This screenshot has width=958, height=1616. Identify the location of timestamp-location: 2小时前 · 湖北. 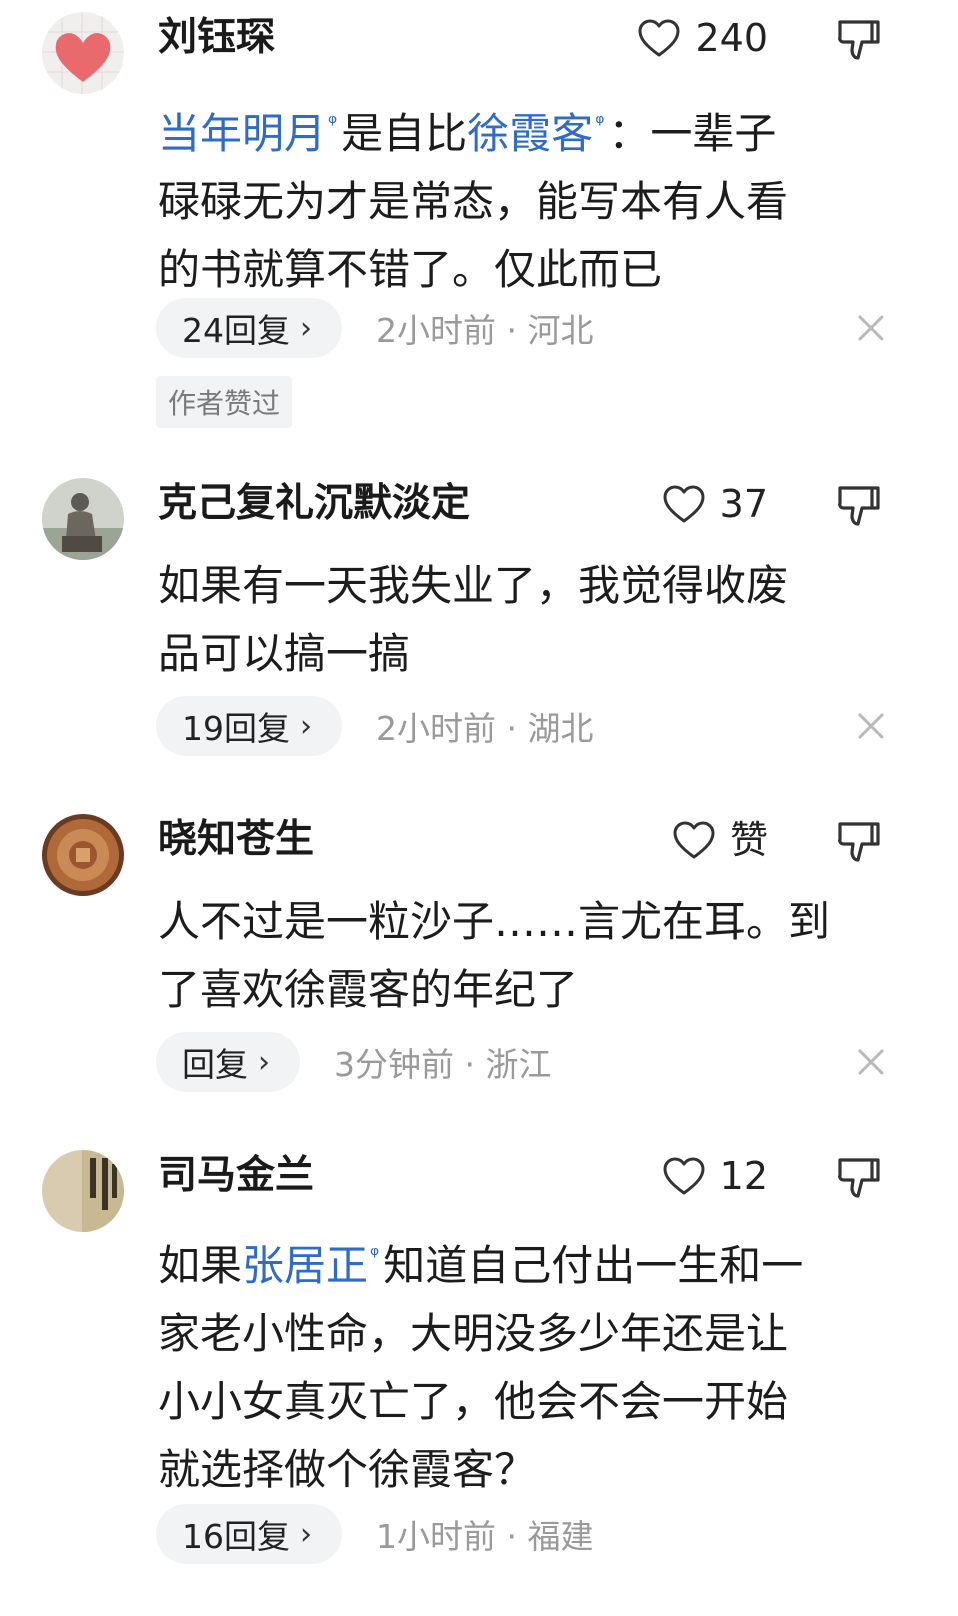
(485, 728).